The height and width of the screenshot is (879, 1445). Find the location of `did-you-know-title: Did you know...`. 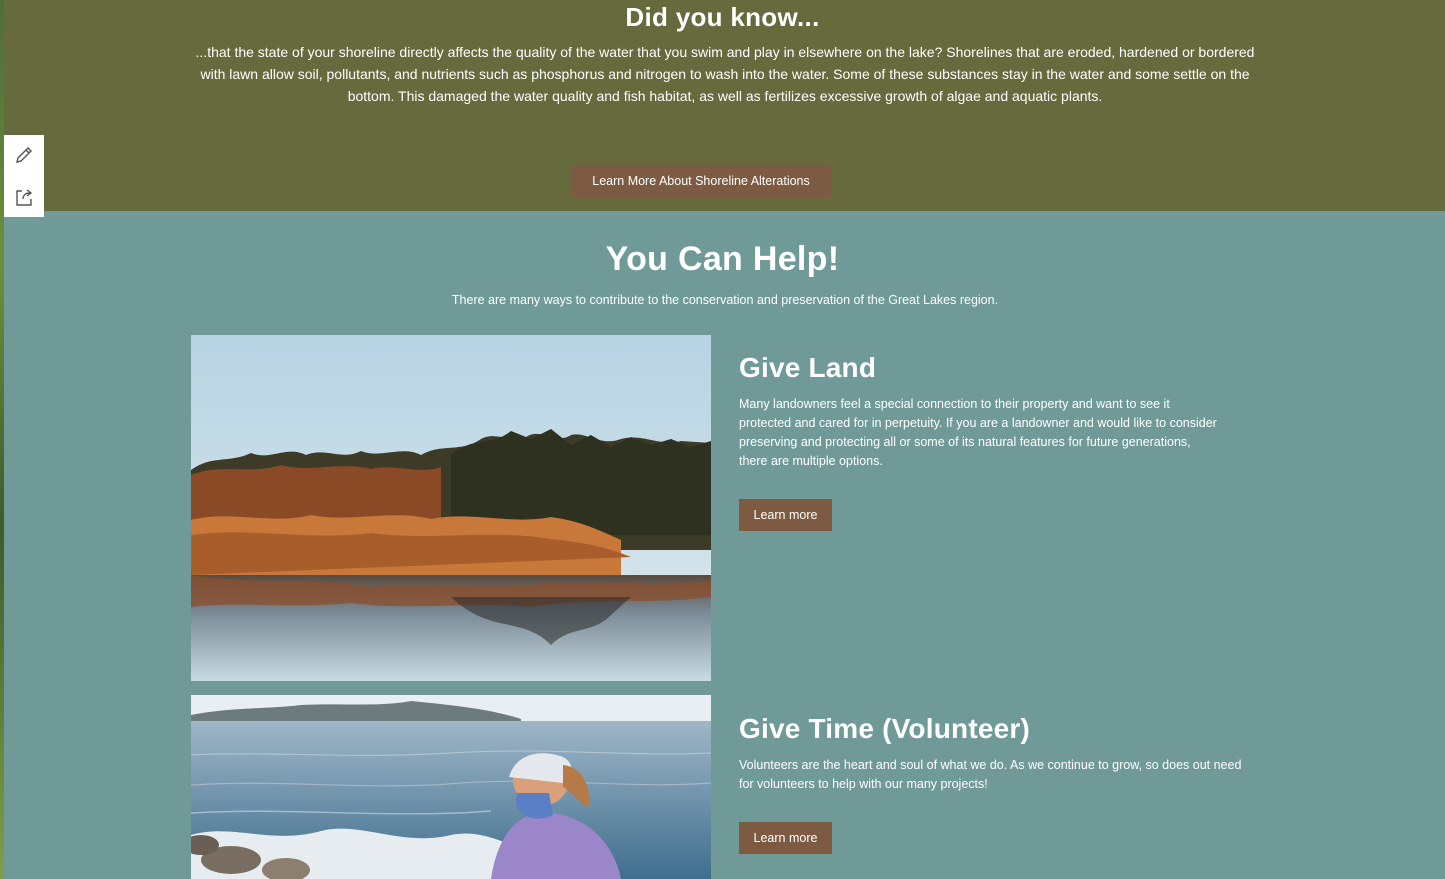

did-you-know-title: Did you know... is located at coordinates (722, 17).